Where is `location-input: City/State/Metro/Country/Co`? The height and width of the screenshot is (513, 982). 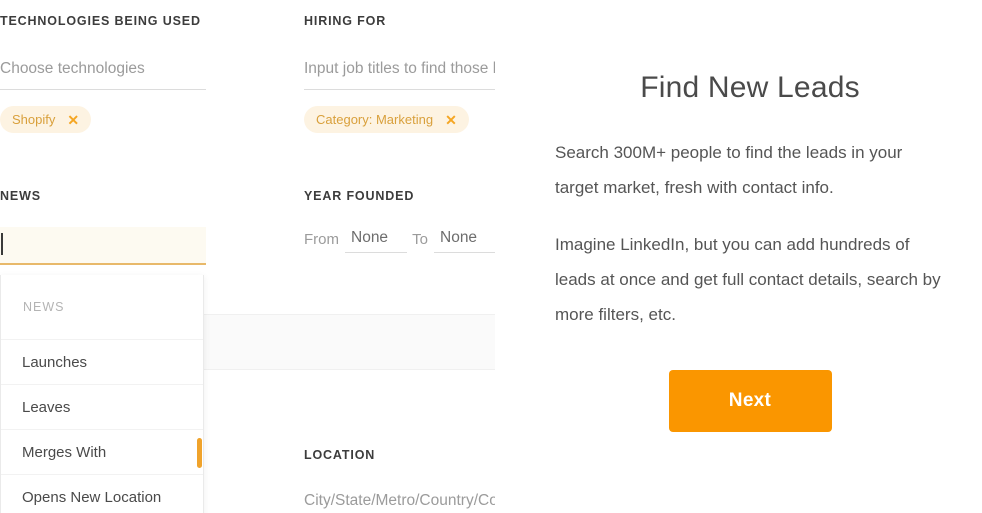 location-input: City/State/Metro/Country/Co is located at coordinates (399, 500).